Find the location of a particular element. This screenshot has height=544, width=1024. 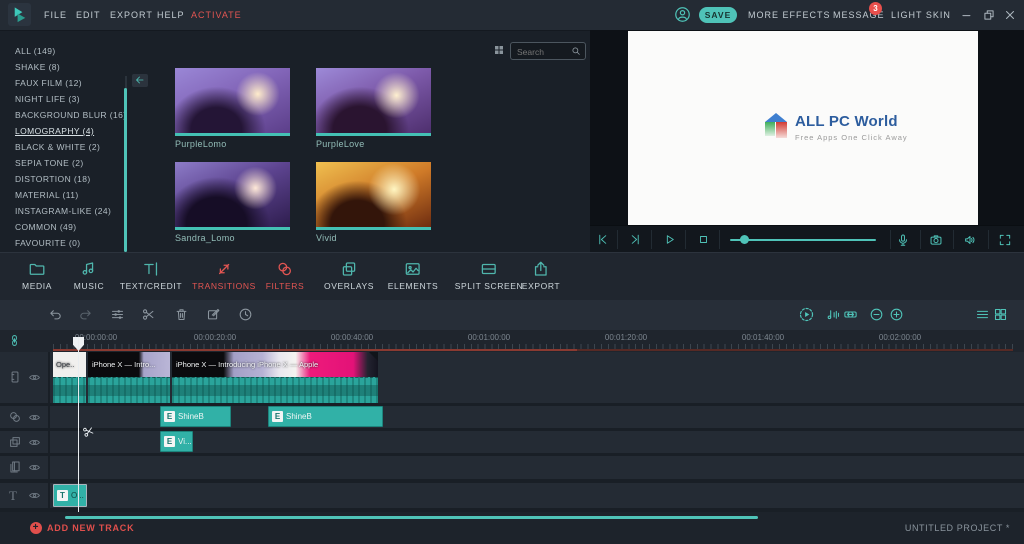

menu-export: EXPORT is located at coordinates (131, 15).